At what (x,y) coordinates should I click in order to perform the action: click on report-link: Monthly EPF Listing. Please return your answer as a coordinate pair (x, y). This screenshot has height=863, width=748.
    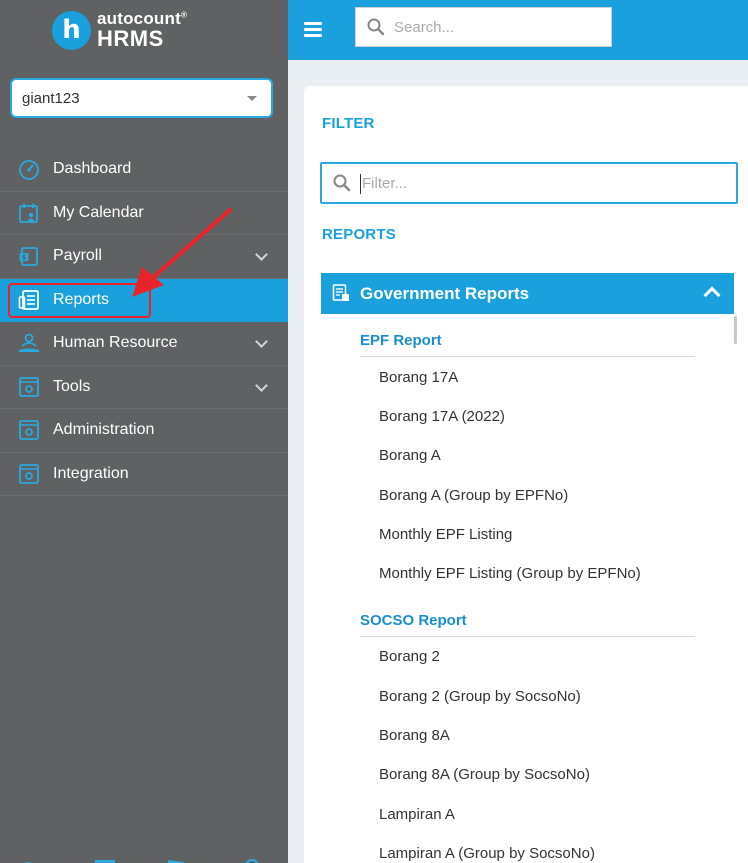
    Looking at the image, I should click on (445, 534).